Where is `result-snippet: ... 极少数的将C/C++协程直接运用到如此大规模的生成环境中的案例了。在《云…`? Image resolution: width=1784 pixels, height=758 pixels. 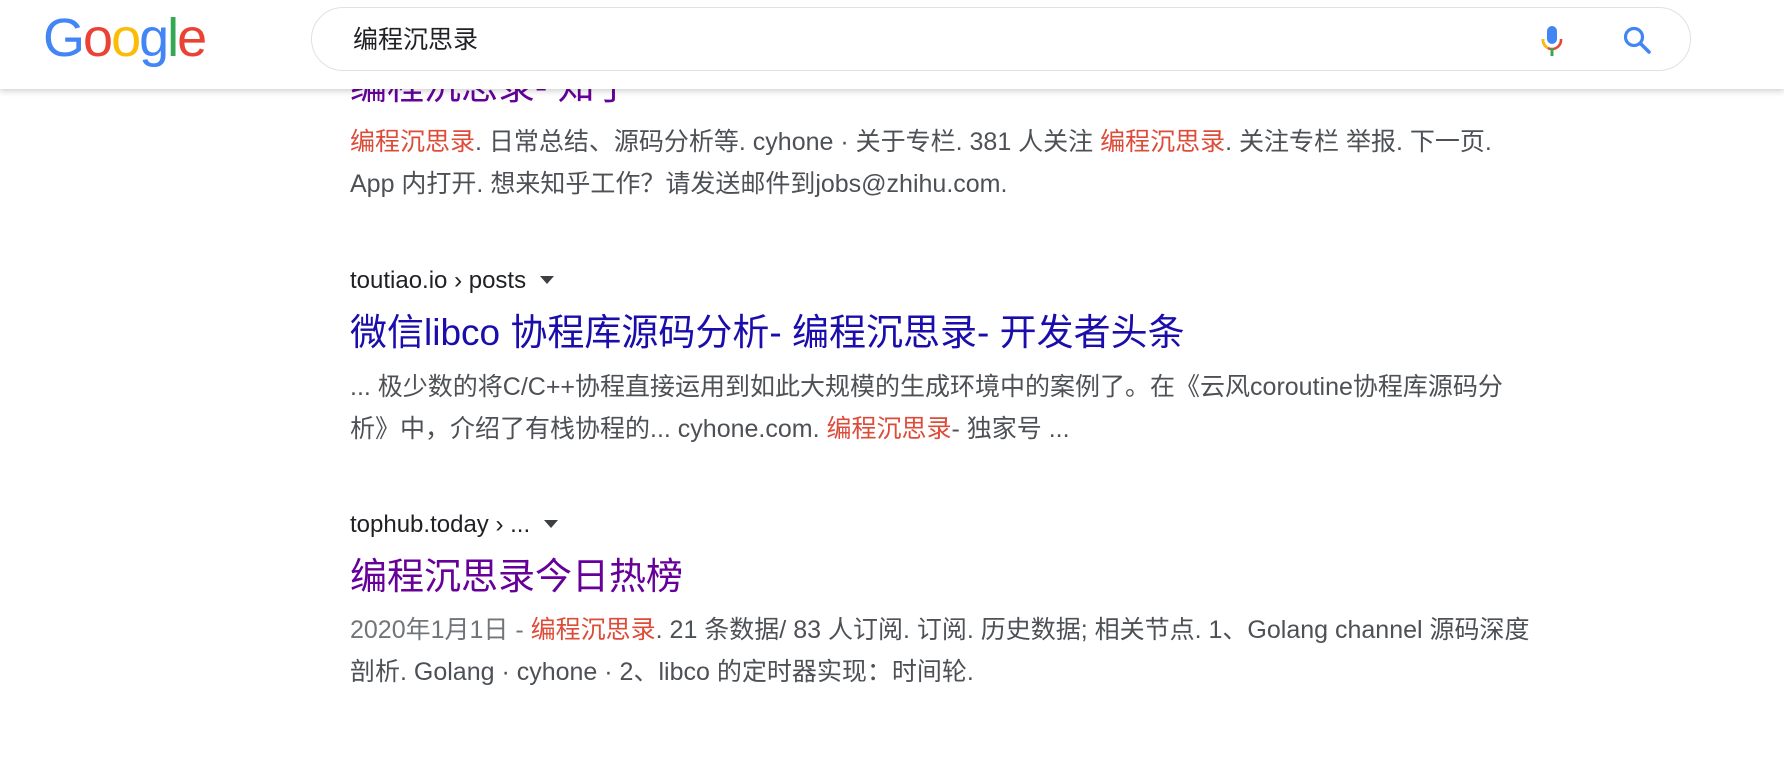
result-snippet: ... 极少数的将C/C++协程直接运用到如此大规模的生成环境中的案例了。在《云… is located at coordinates (945, 408).